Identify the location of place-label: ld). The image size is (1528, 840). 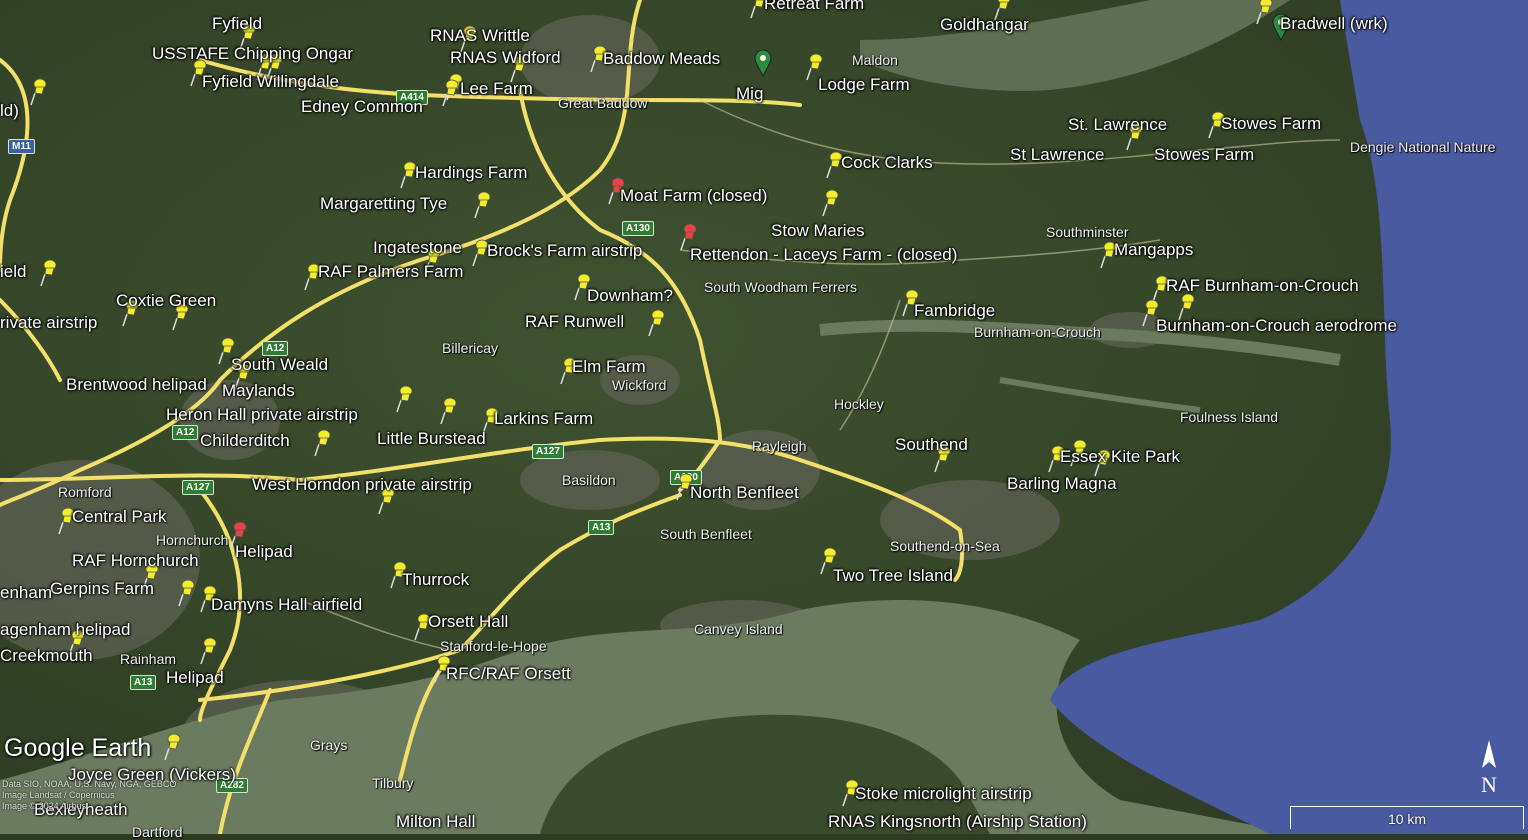
(9, 111).